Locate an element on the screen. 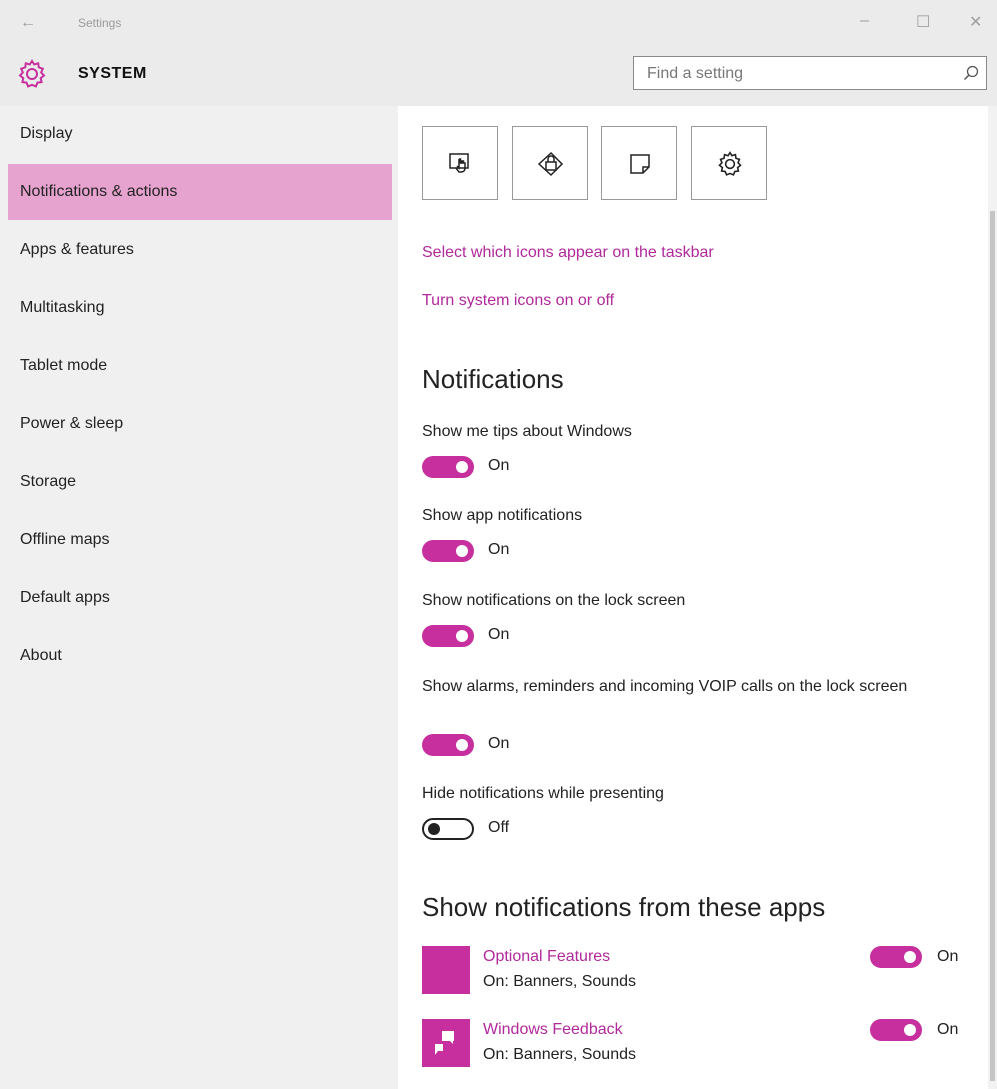 Image resolution: width=997 pixels, height=1089 pixels. search-box is located at coordinates (810, 73).